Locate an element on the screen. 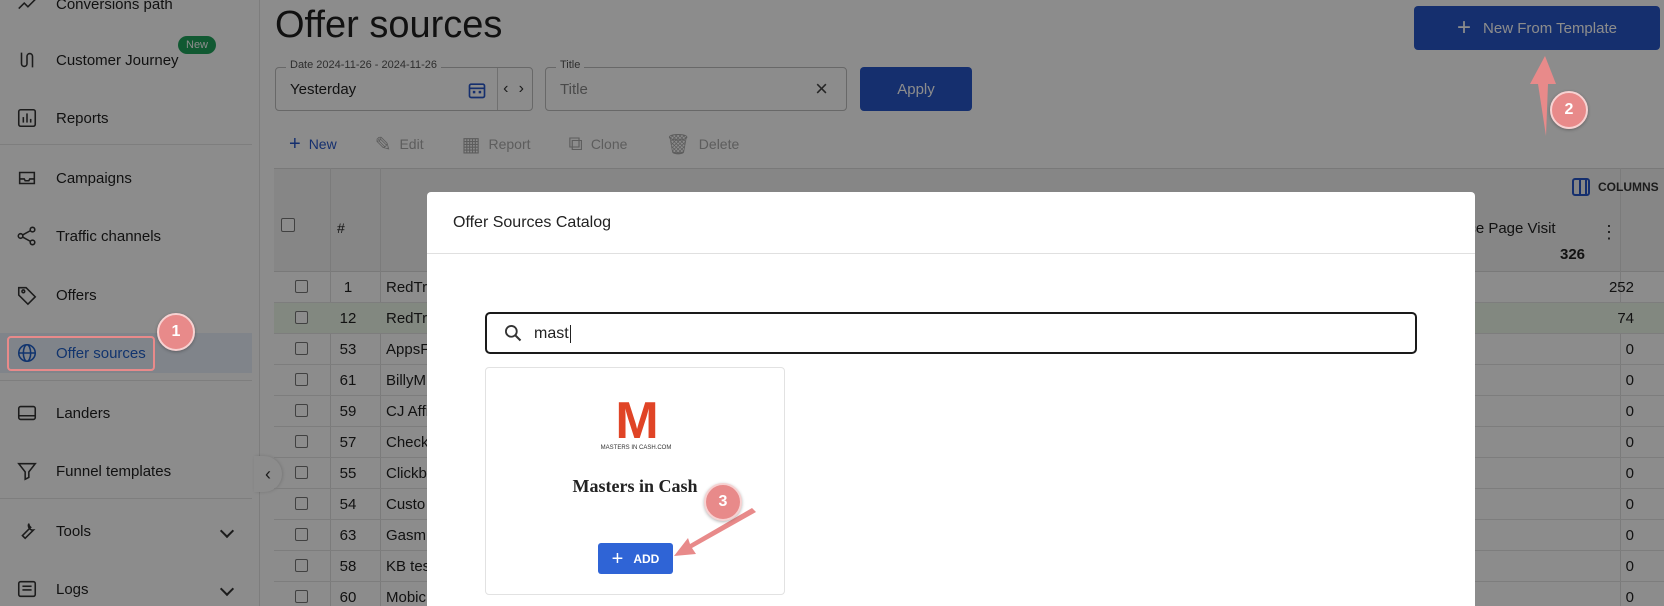 This screenshot has width=1664, height=606. search-value: mast is located at coordinates (552, 334).